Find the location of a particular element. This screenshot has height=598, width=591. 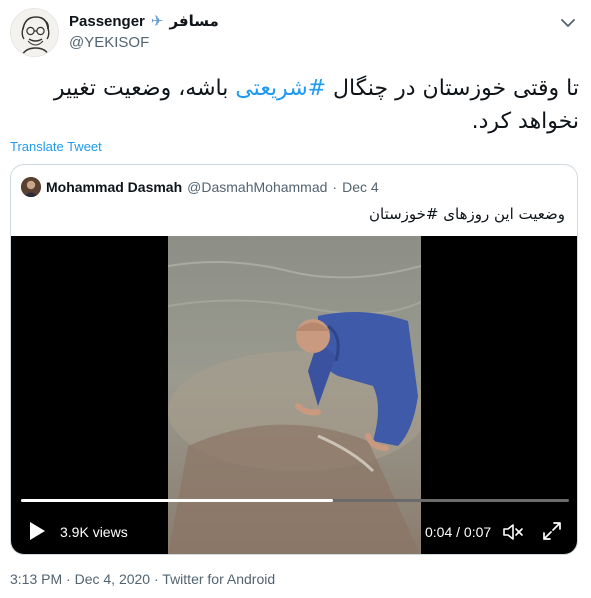

video-view-count: 3.9K views is located at coordinates (94, 532).